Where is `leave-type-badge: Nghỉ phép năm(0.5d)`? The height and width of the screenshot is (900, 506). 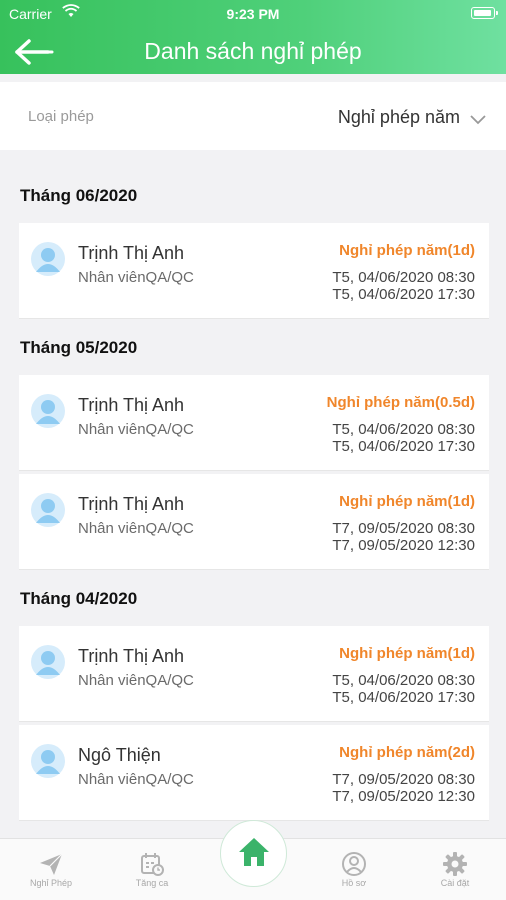 leave-type-badge: Nghỉ phép năm(0.5d) is located at coordinates (400, 402).